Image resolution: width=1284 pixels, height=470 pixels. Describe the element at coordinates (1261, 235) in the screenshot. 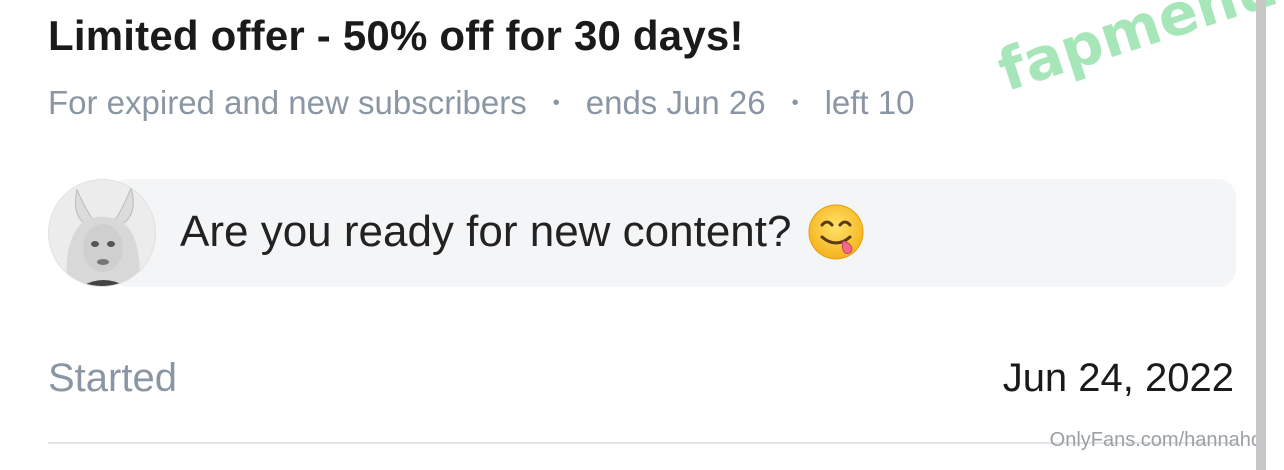

I see `scrollbar` at that location.